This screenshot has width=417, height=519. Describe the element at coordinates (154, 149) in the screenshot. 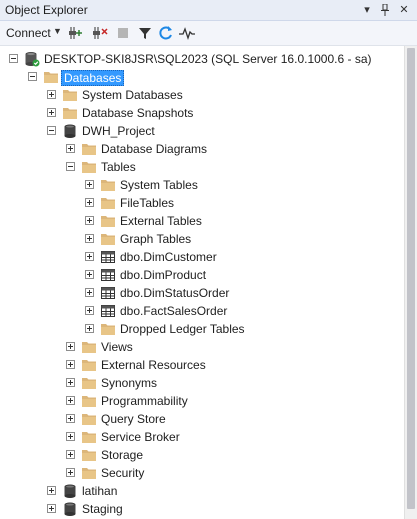

I see `tree-node-label: Database Diagrams` at that location.